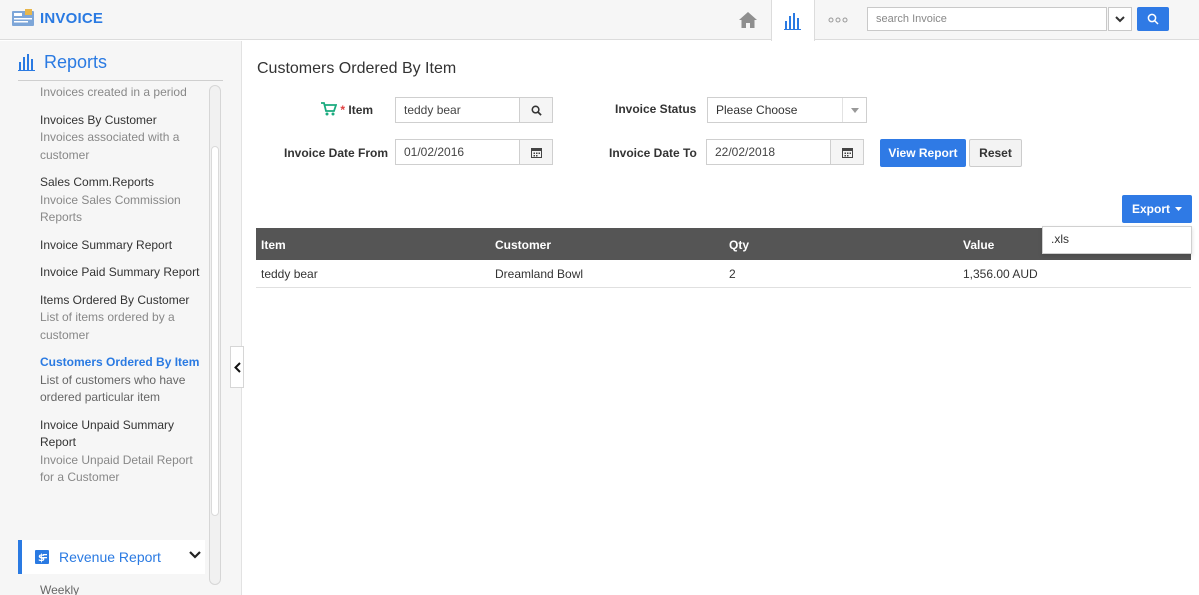 The height and width of the screenshot is (595, 1199). Describe the element at coordinates (732, 274) in the screenshot. I see `cell-qty: 2` at that location.